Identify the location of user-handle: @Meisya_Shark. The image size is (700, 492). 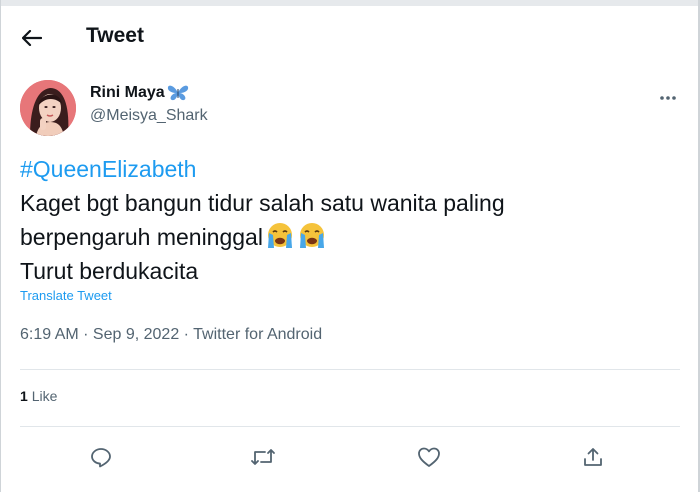
(149, 116).